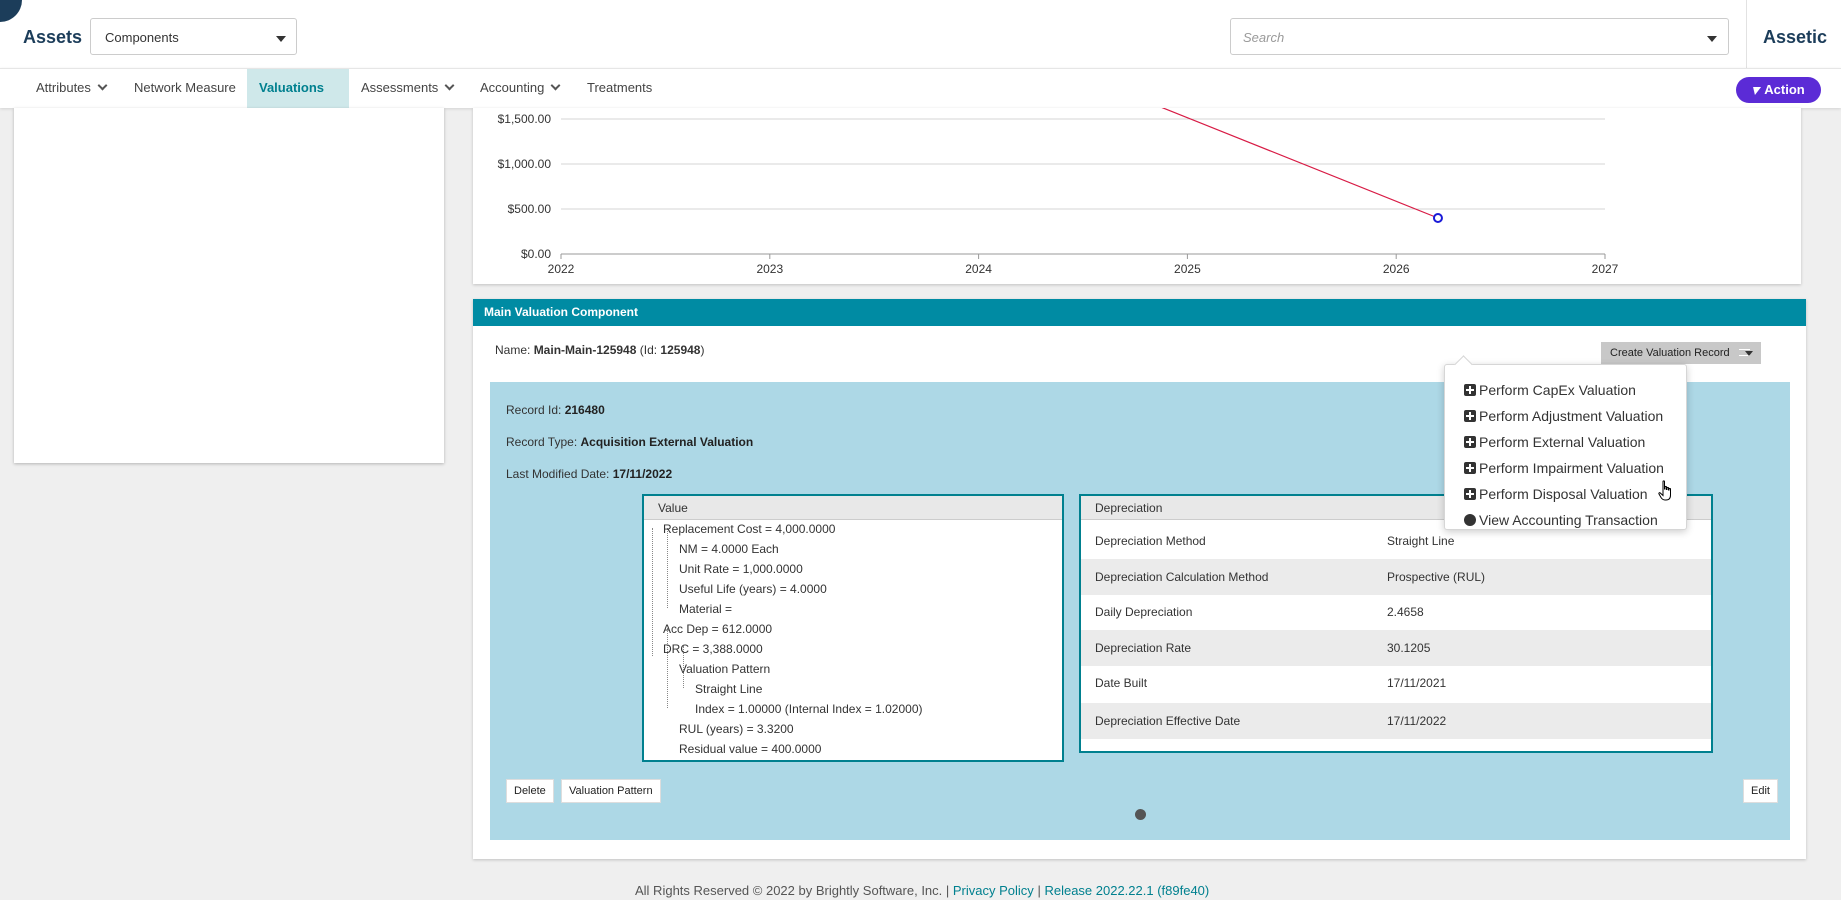 This screenshot has height=900, width=1841. I want to click on dep-key: Depreciation Effective Date, so click(1168, 721).